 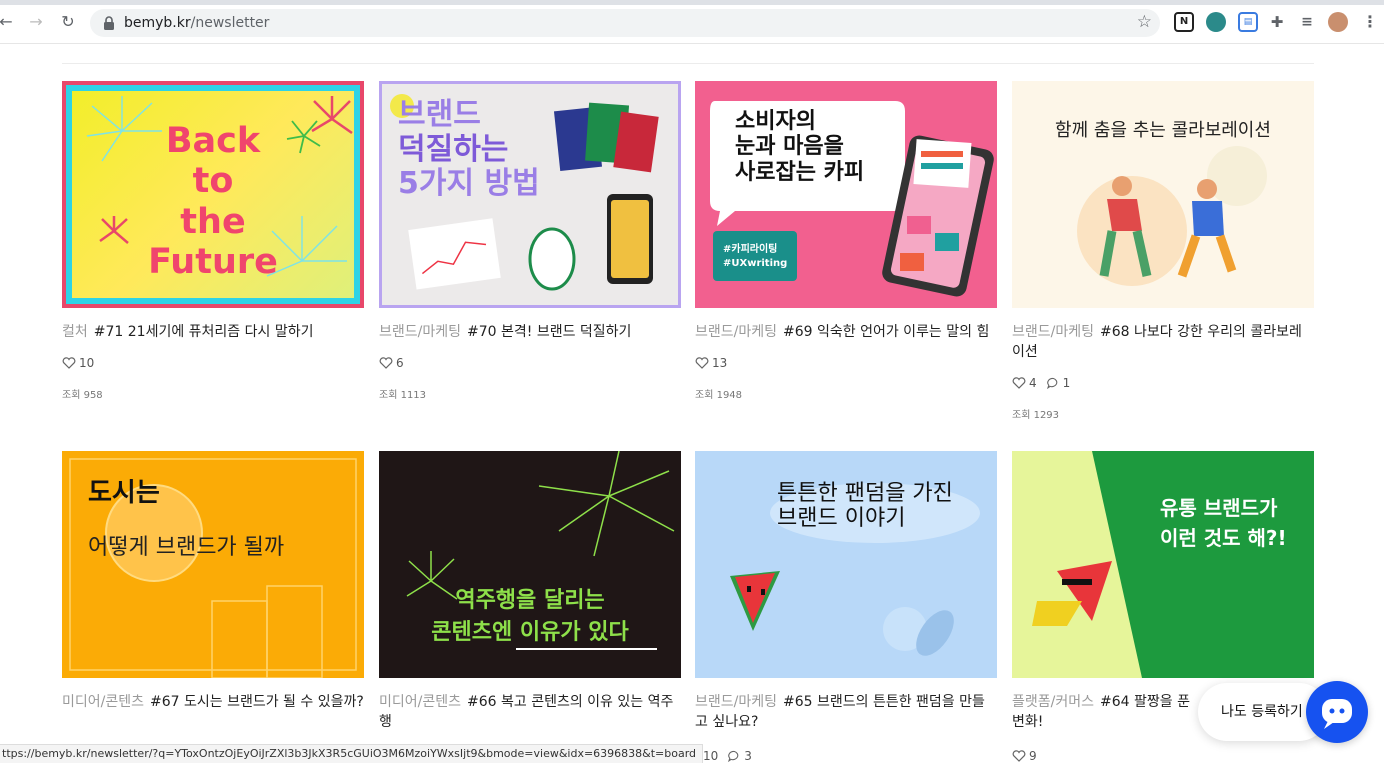 I want to click on comment-count: 1, so click(x=1058, y=383).